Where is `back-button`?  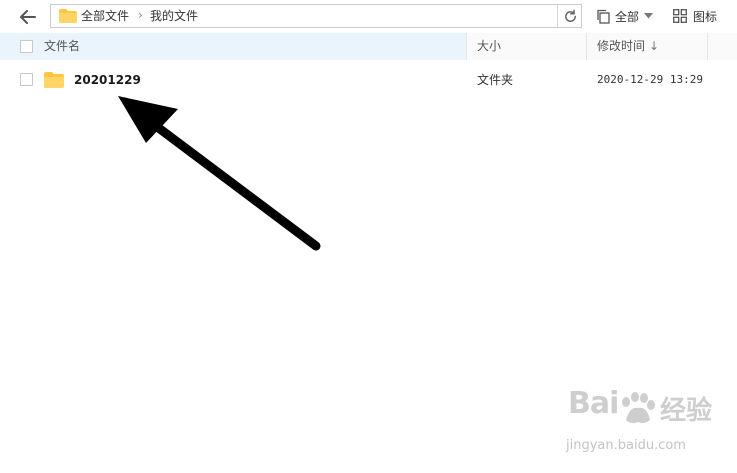
back-button is located at coordinates (28, 17).